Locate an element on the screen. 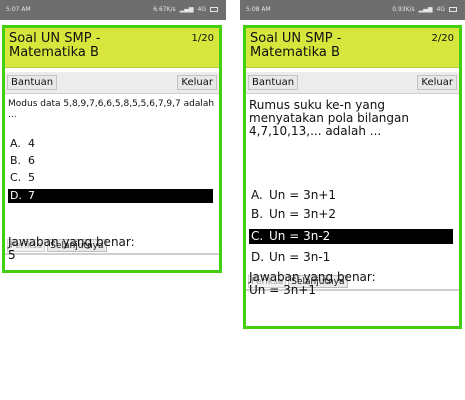  option-d: D. 7 is located at coordinates (110, 196).